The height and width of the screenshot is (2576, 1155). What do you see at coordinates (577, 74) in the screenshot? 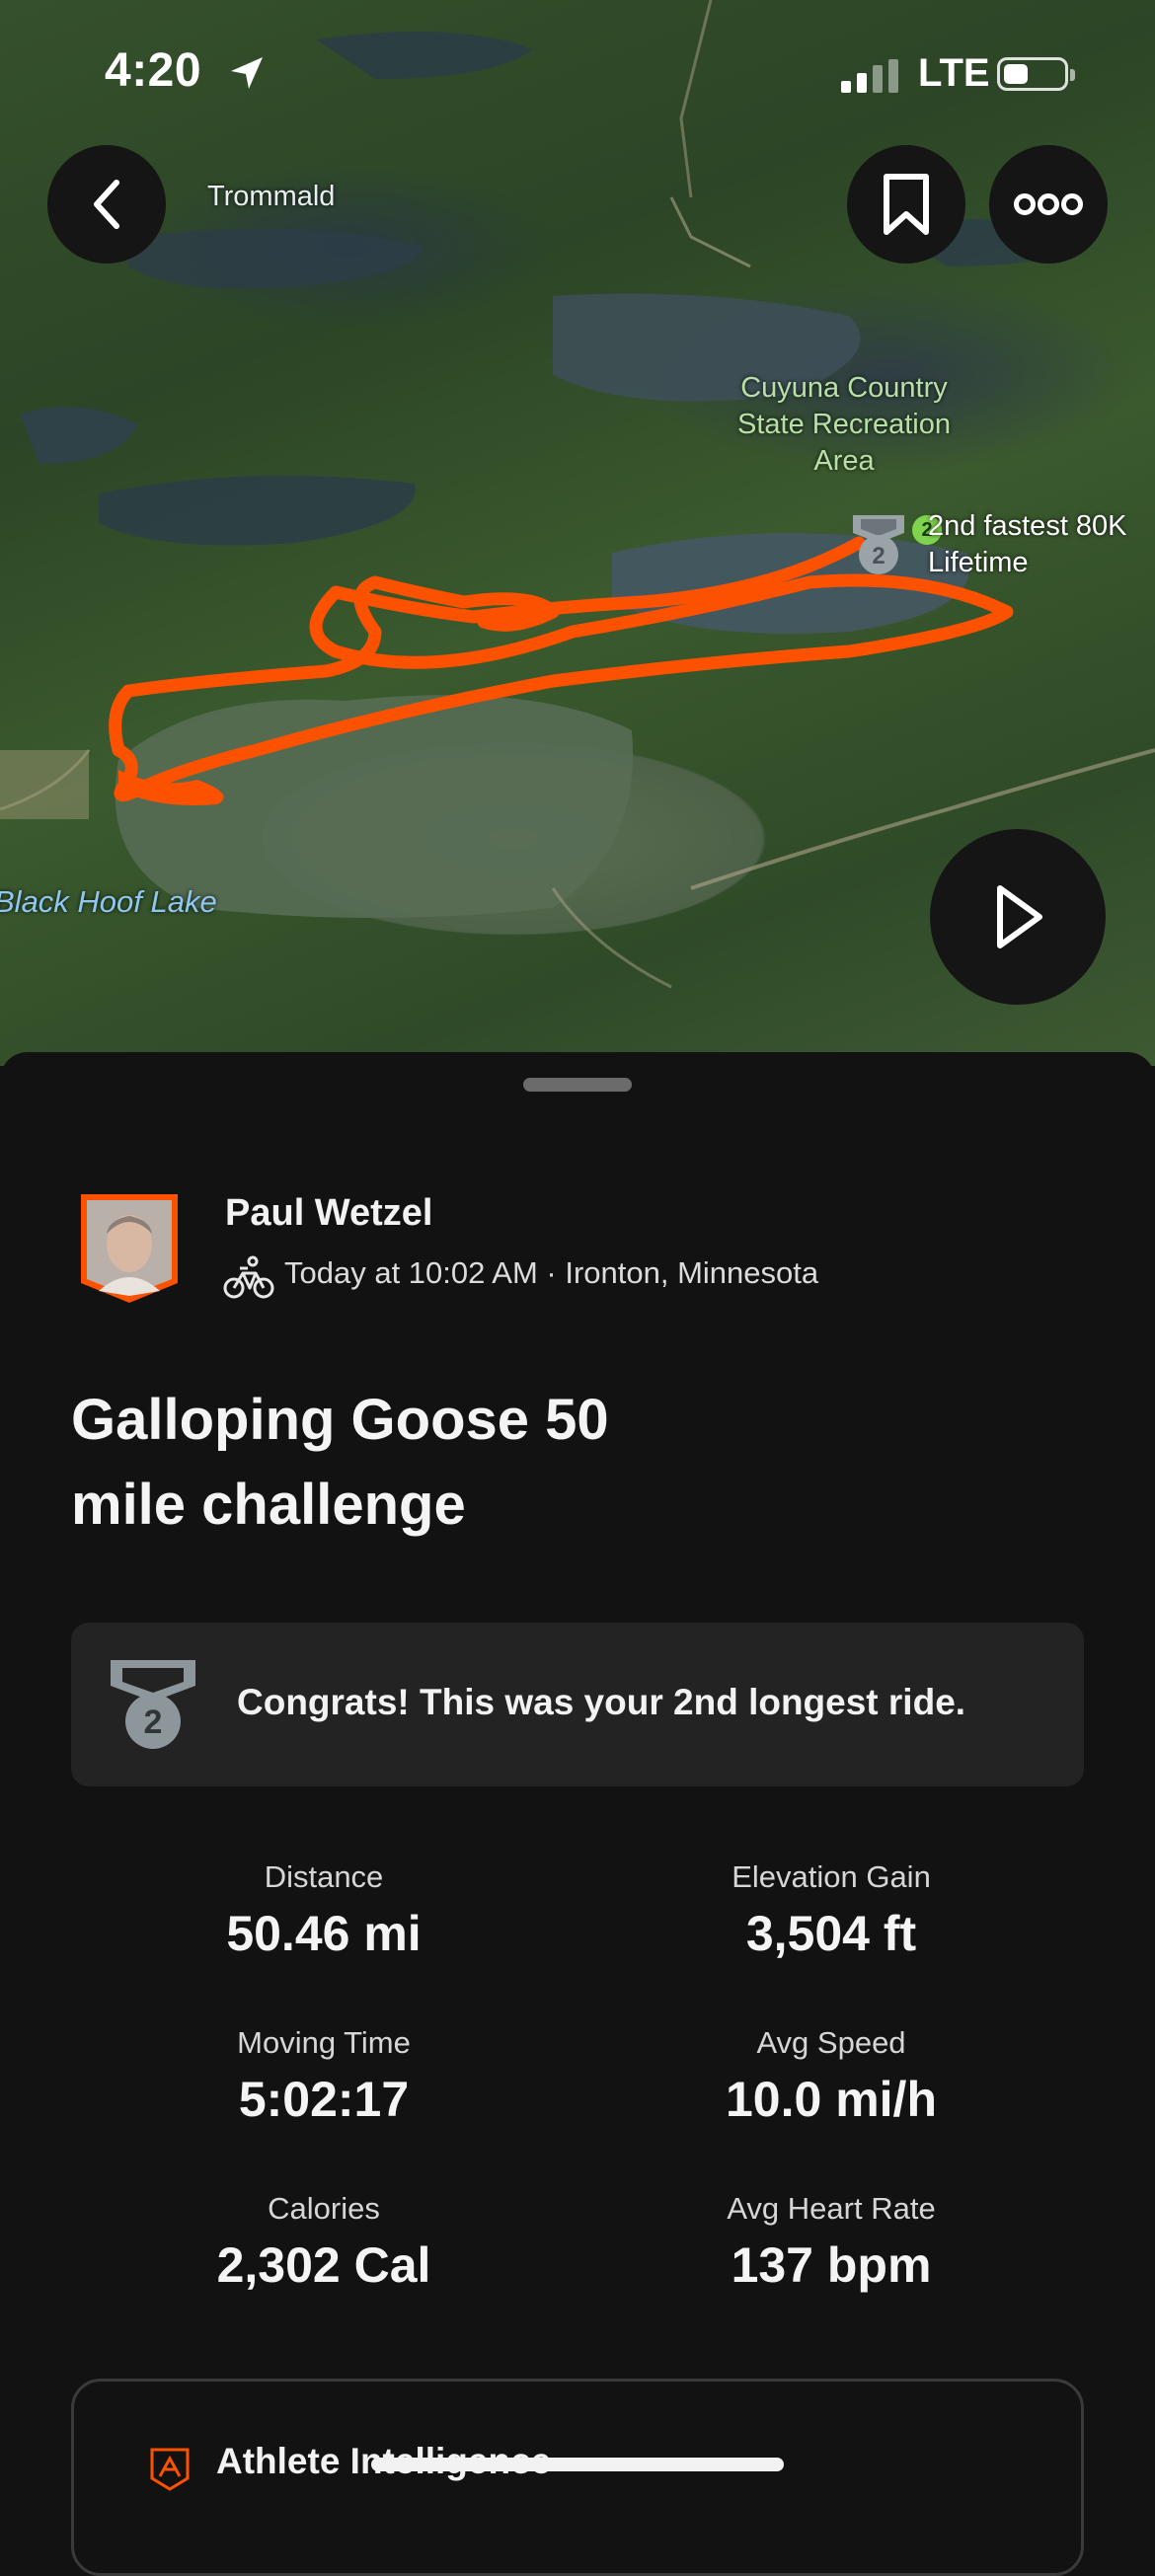
I see `status-bar: 4:20 LTE` at bounding box center [577, 74].